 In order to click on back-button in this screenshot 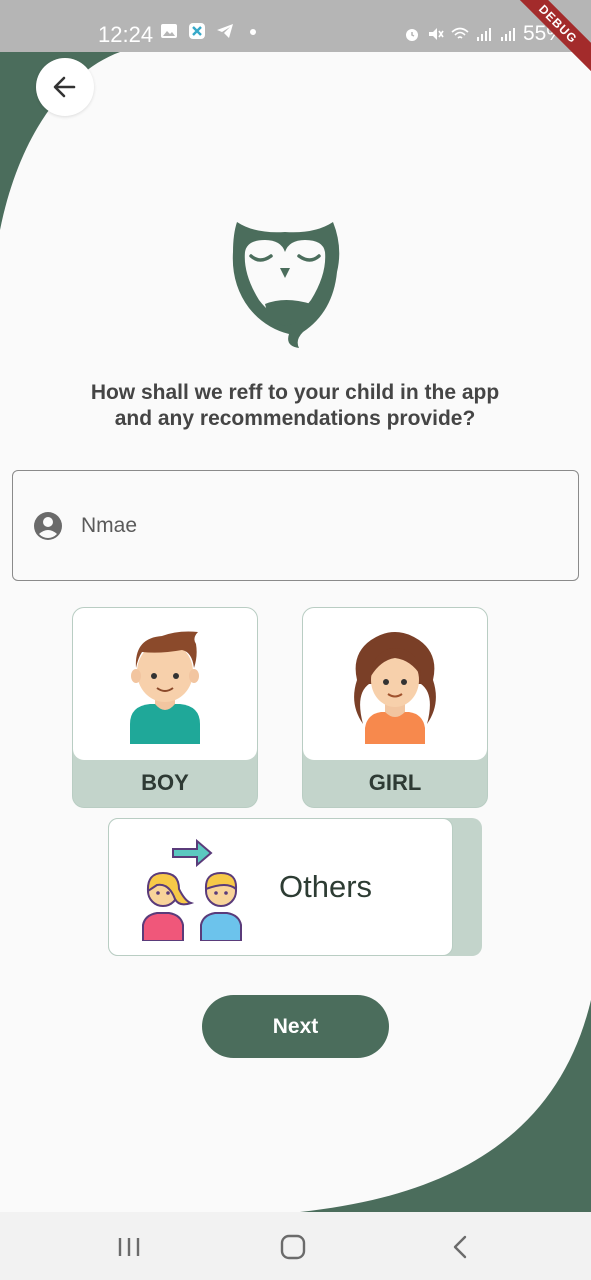, I will do `click(65, 87)`.